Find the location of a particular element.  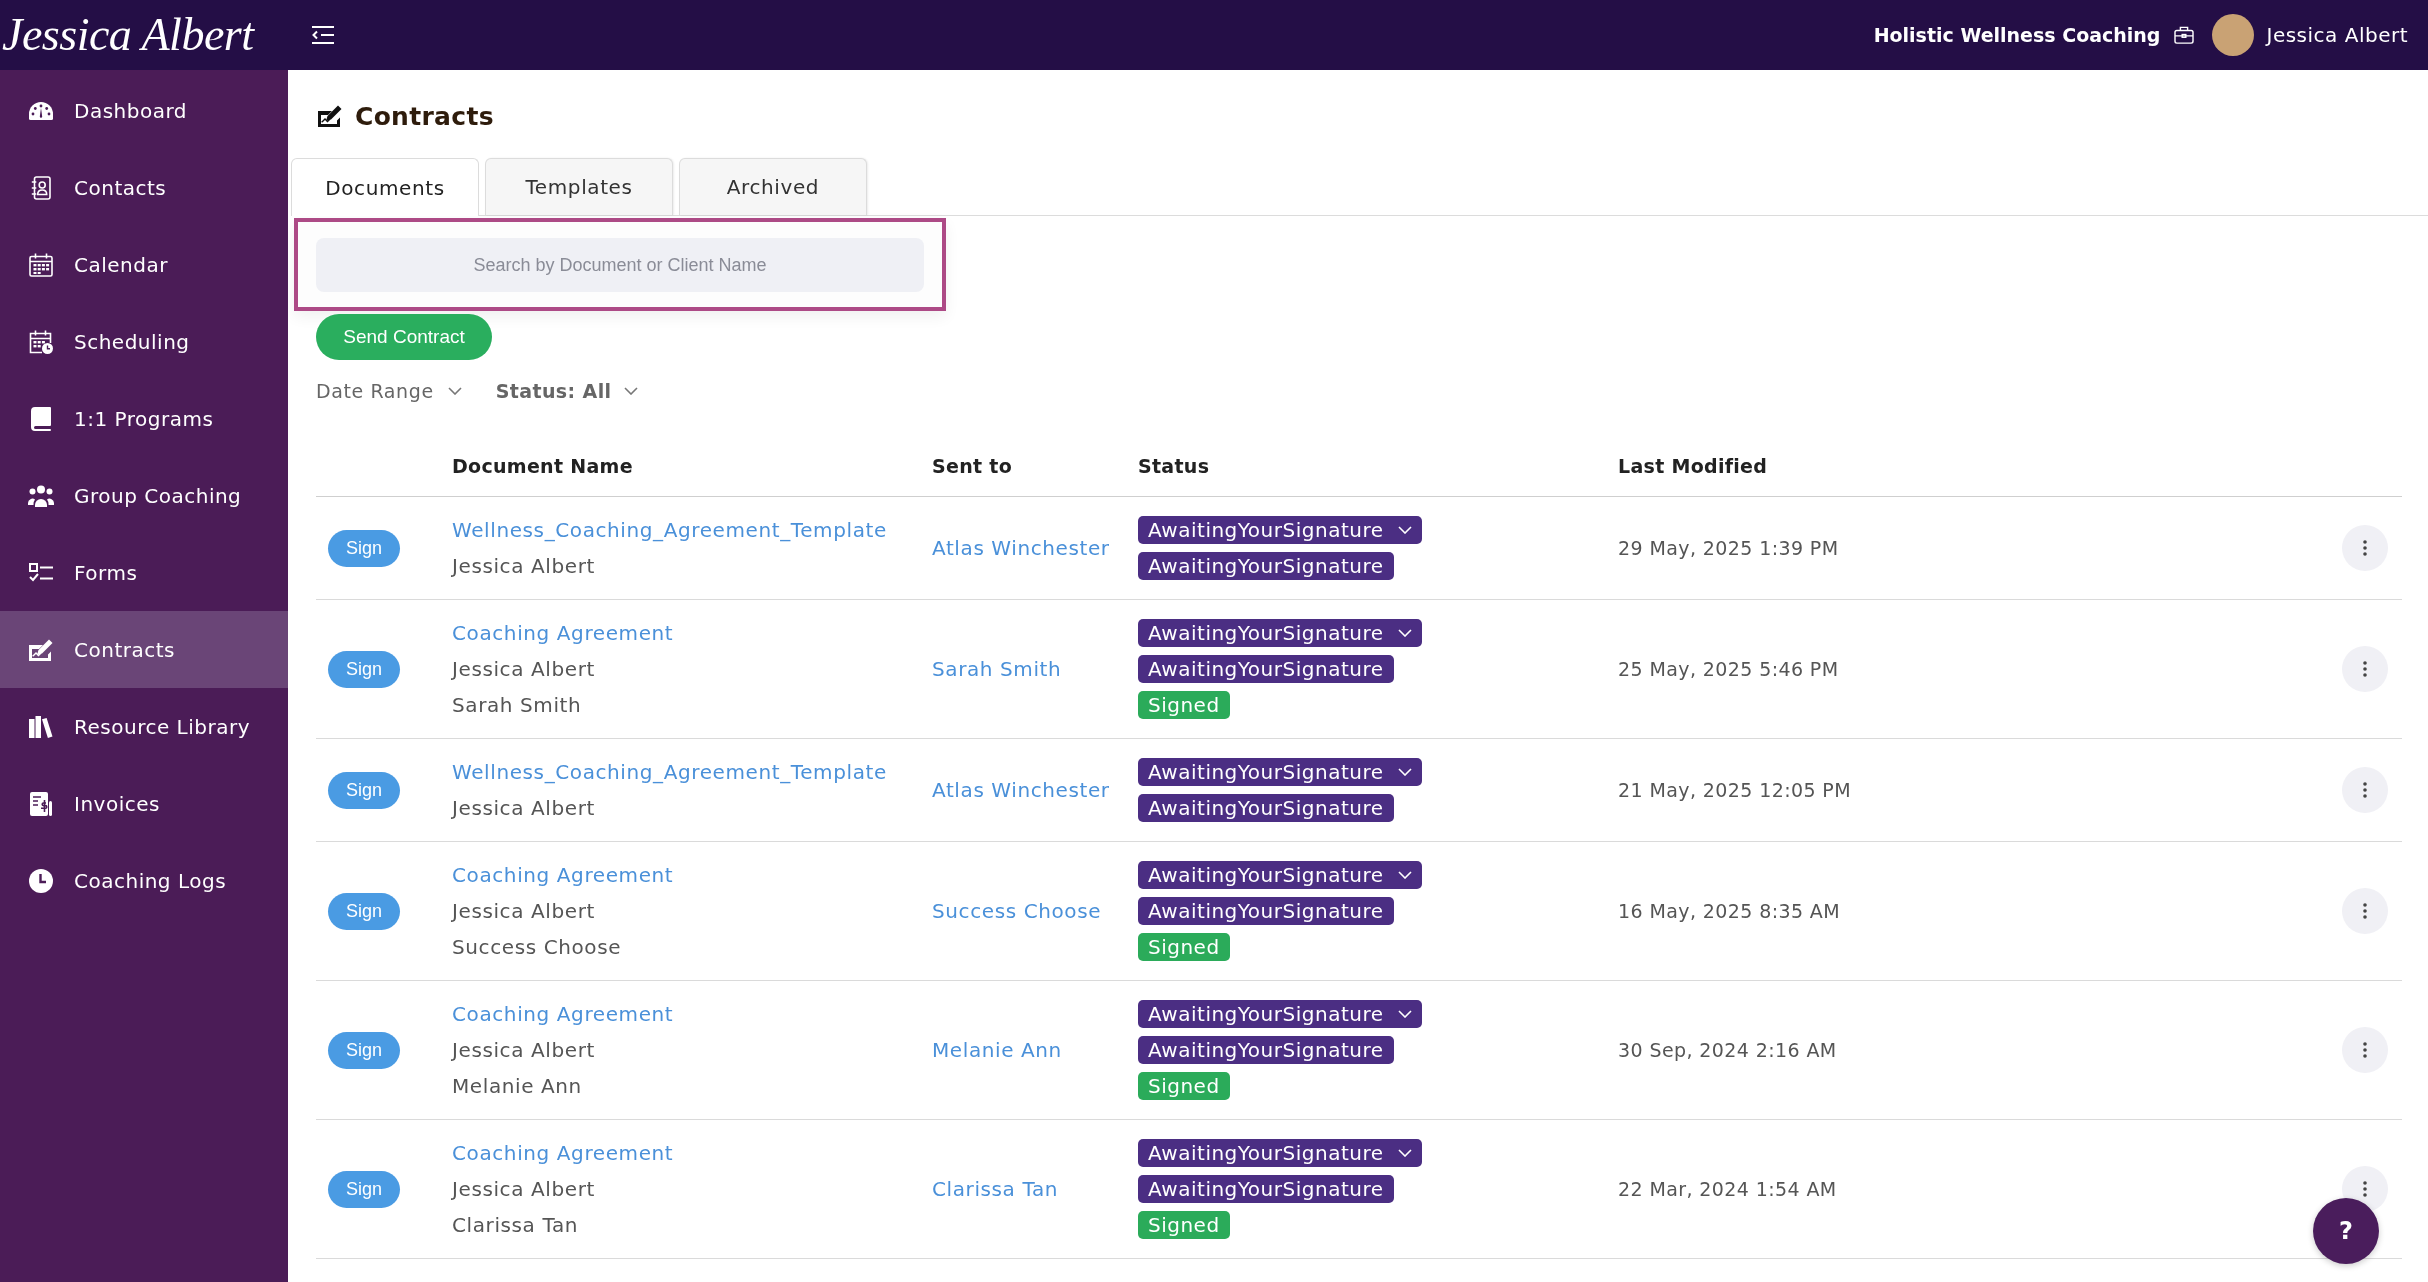

last-modified-date: 22 Mar, 2024 1:54 AM is located at coordinates (1727, 1189).